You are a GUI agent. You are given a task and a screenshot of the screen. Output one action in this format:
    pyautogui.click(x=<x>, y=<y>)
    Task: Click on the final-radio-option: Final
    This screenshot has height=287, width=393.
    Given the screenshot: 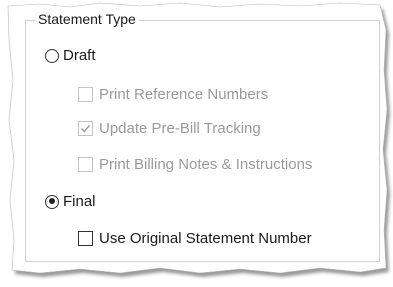 What is the action you would take?
    pyautogui.click(x=70, y=201)
    